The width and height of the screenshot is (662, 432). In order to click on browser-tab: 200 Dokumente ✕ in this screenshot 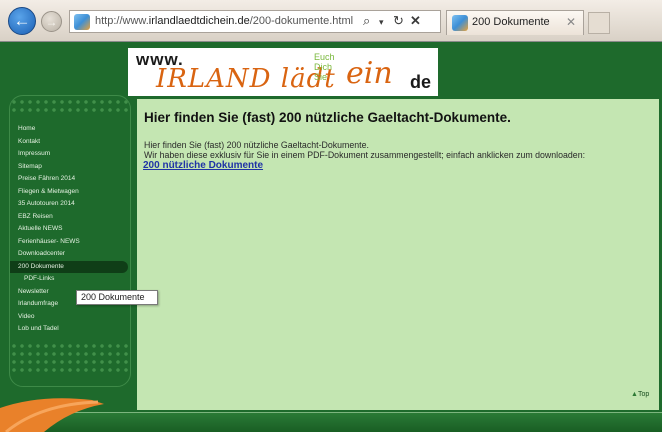, I will do `click(515, 22)`.